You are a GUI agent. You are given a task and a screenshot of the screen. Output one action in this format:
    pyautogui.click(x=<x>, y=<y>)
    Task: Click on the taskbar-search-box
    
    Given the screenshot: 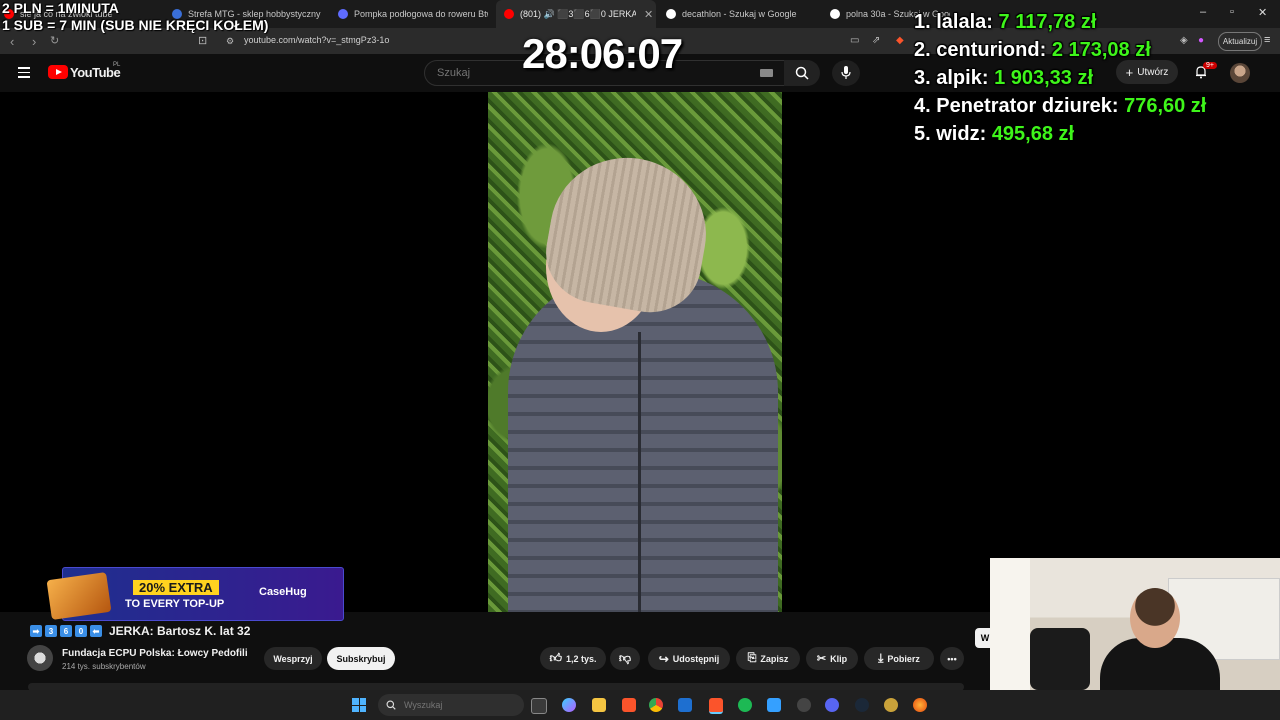 What is the action you would take?
    pyautogui.click(x=451, y=705)
    